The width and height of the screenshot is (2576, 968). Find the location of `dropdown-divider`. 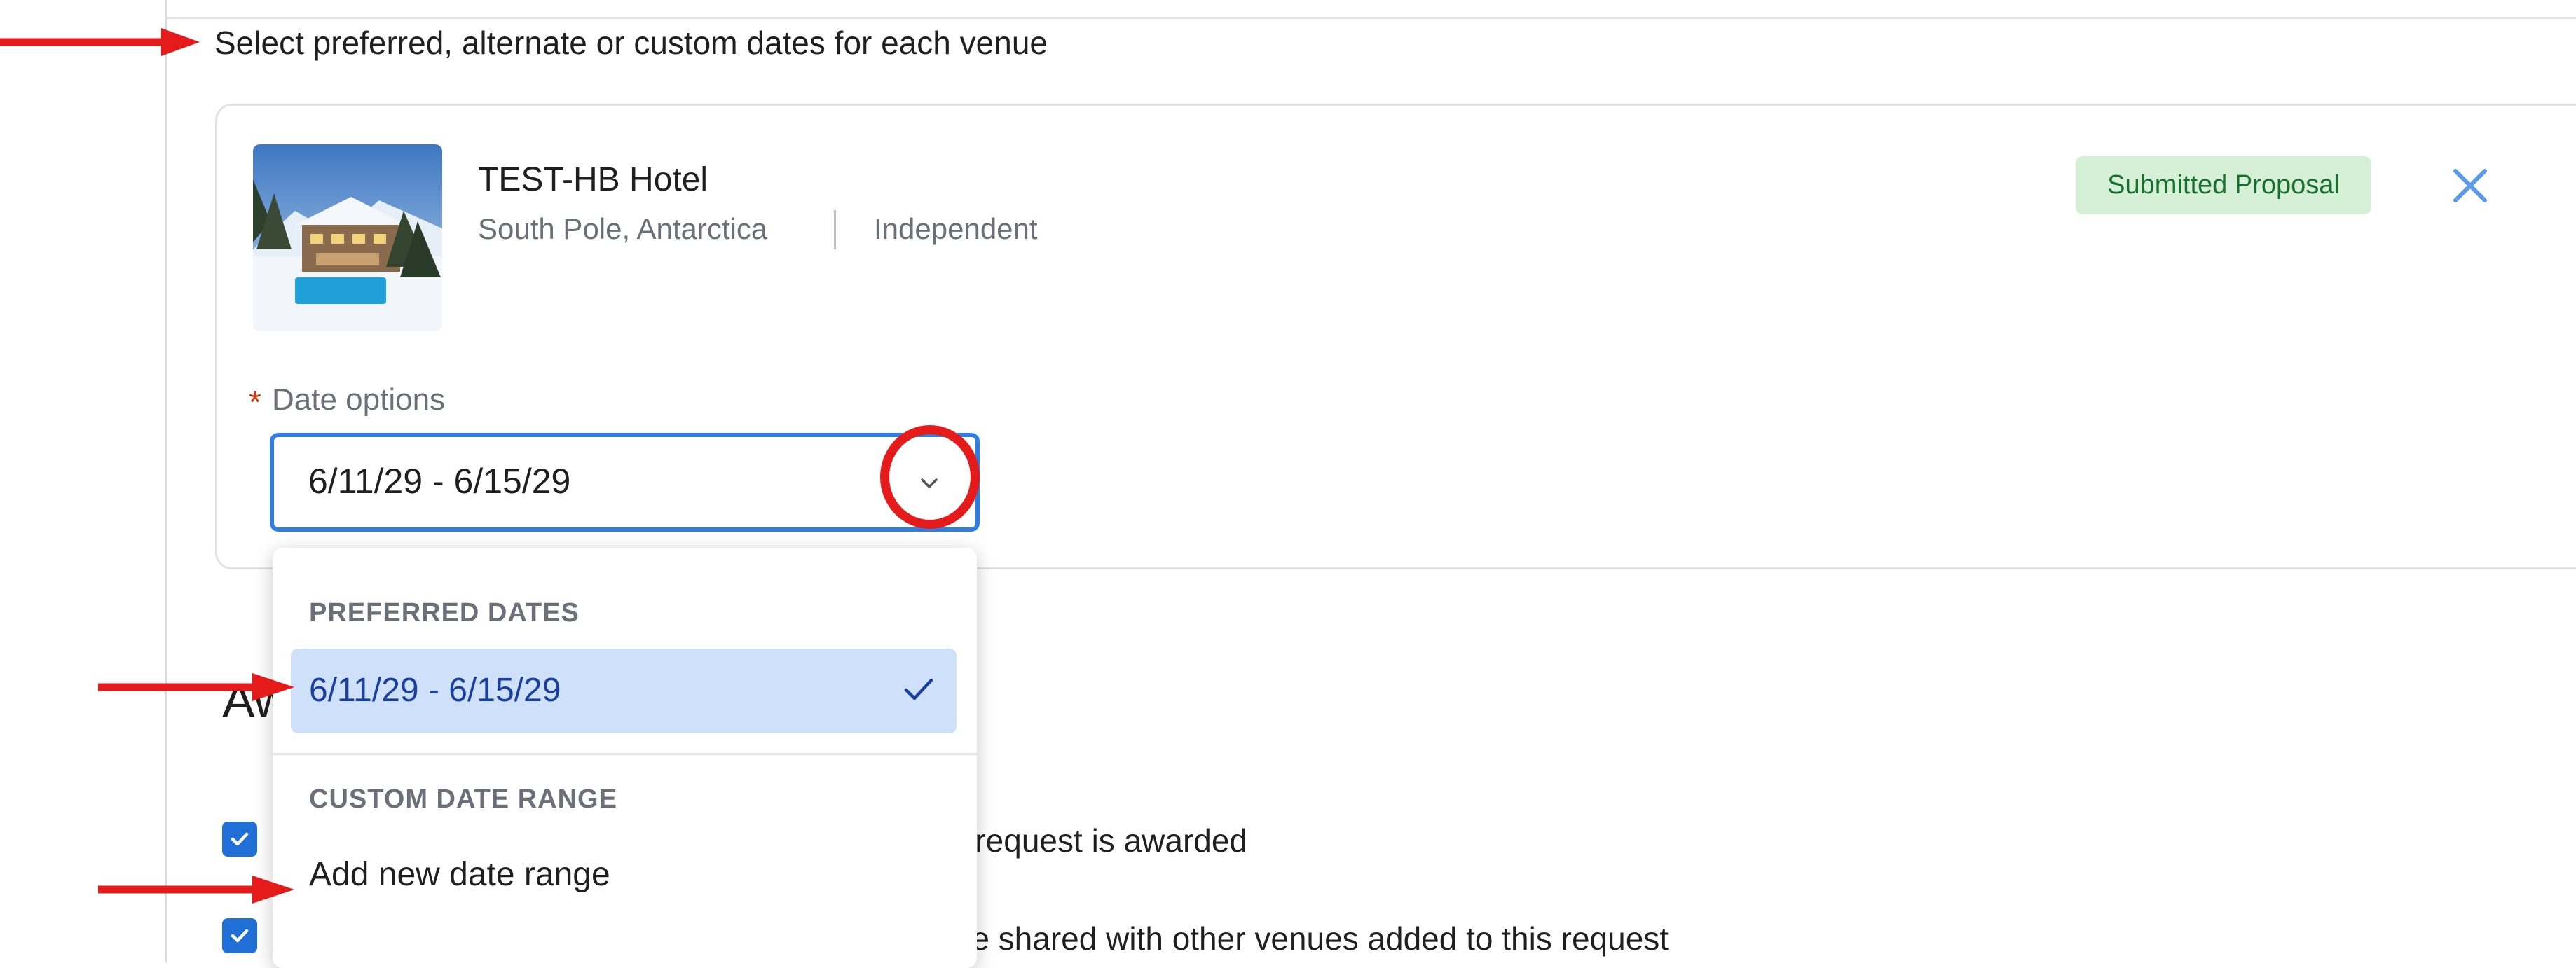

dropdown-divider is located at coordinates (625, 754).